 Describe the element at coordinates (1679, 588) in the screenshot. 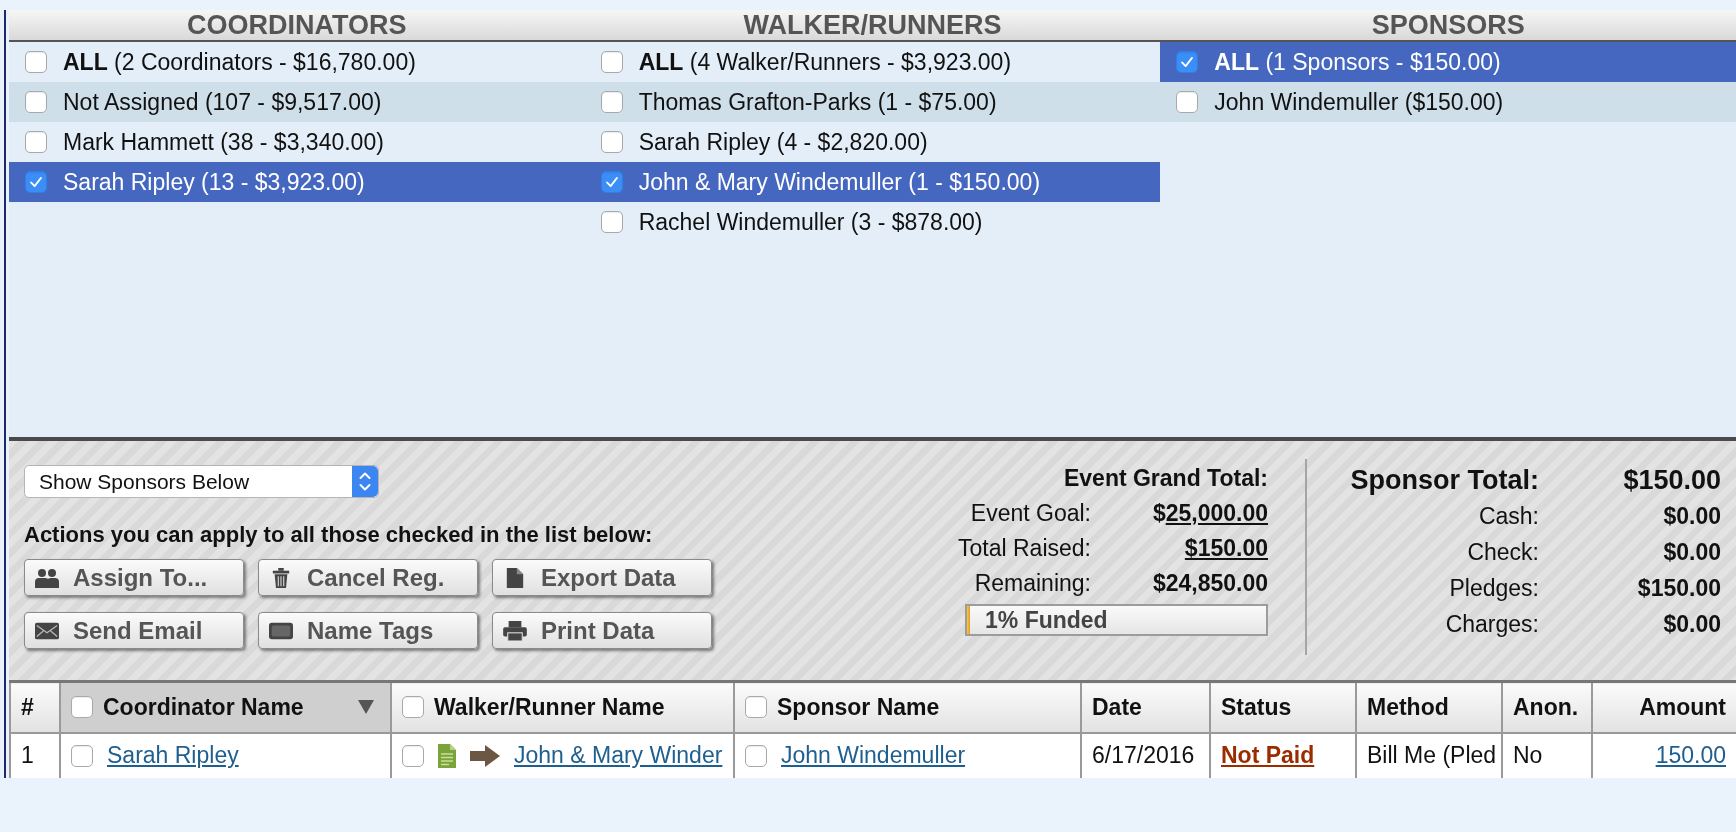

I see `amount-value: $150.00` at that location.